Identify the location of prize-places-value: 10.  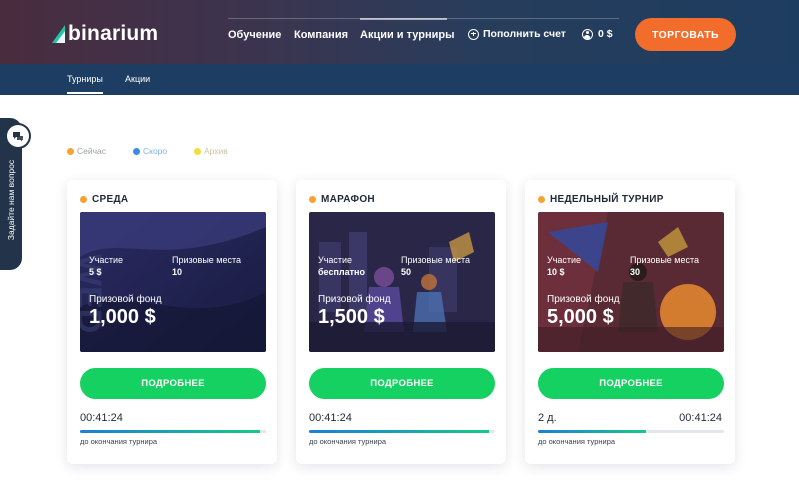
(177, 272).